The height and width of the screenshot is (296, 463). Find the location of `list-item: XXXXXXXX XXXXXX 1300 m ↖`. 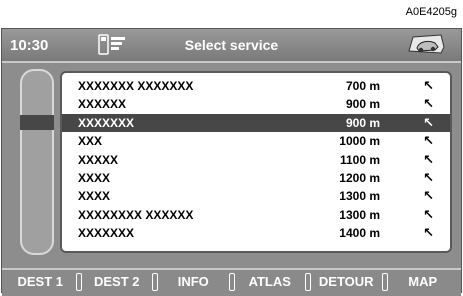

list-item: XXXXXXXX XXXXXX 1300 m ↖ is located at coordinates (256, 215).